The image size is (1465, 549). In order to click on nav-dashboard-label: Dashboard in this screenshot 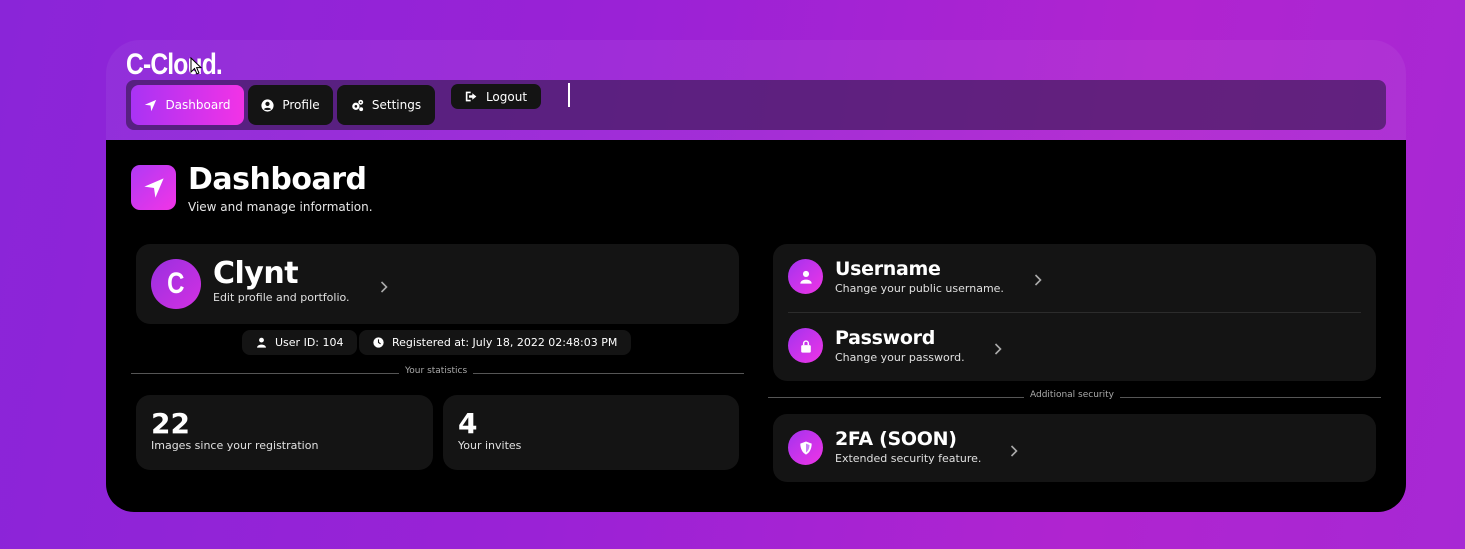, I will do `click(198, 105)`.